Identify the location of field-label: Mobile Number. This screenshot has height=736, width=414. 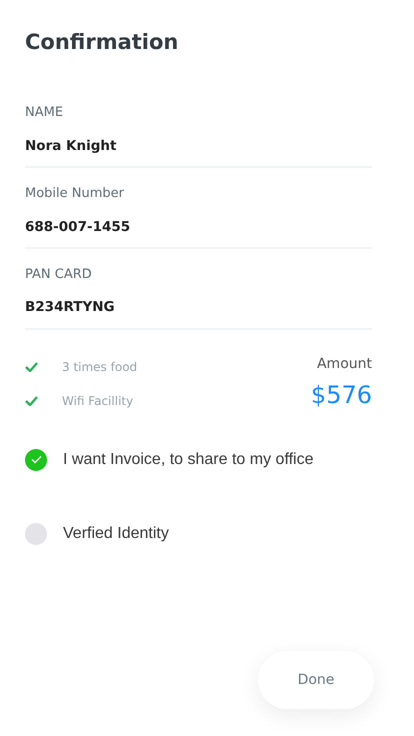
(75, 194).